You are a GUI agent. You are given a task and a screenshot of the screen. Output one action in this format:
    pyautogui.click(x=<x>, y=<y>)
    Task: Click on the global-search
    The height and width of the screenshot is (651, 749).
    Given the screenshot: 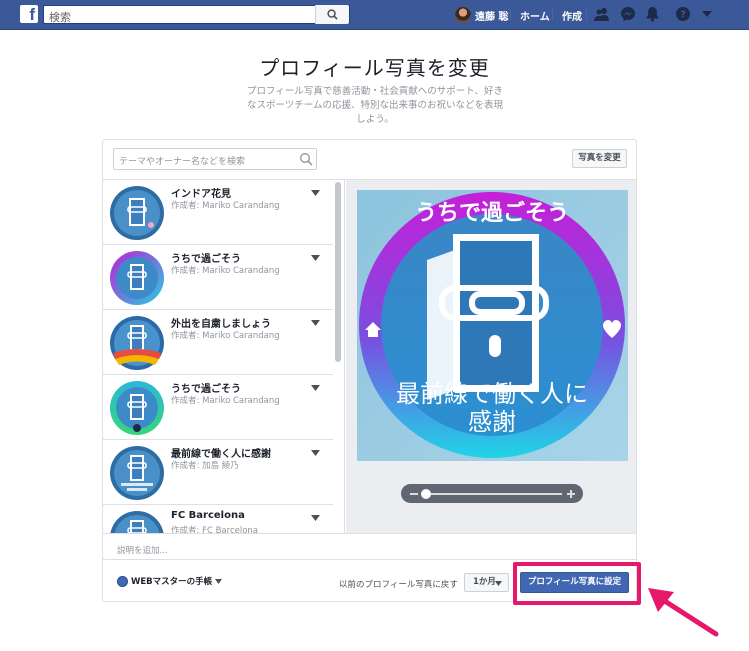 What is the action you would take?
    pyautogui.click(x=196, y=15)
    